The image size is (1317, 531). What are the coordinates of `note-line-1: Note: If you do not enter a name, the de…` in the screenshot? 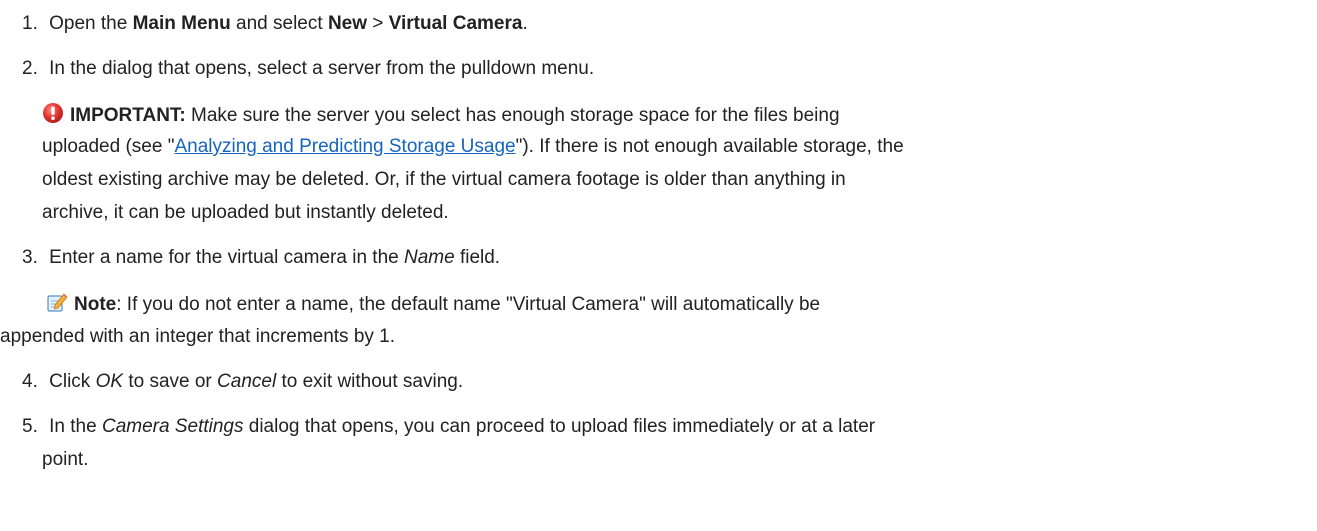 It's located at (433, 305).